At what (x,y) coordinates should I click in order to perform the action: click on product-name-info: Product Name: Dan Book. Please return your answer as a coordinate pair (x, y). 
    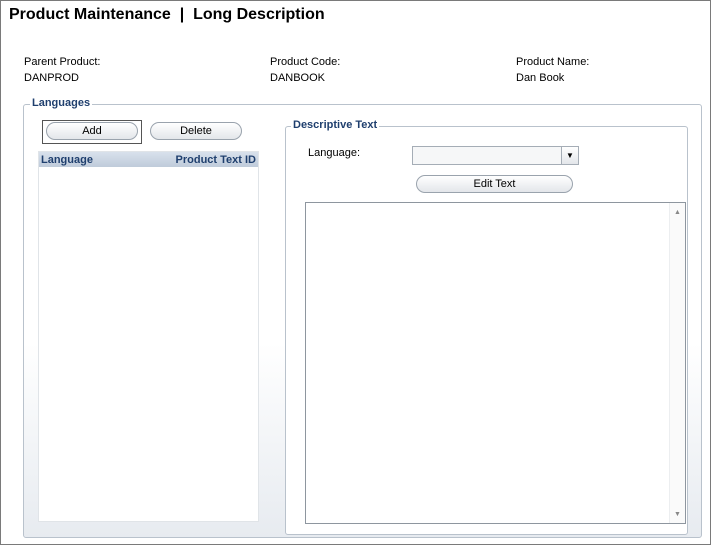
    Looking at the image, I should click on (552, 70).